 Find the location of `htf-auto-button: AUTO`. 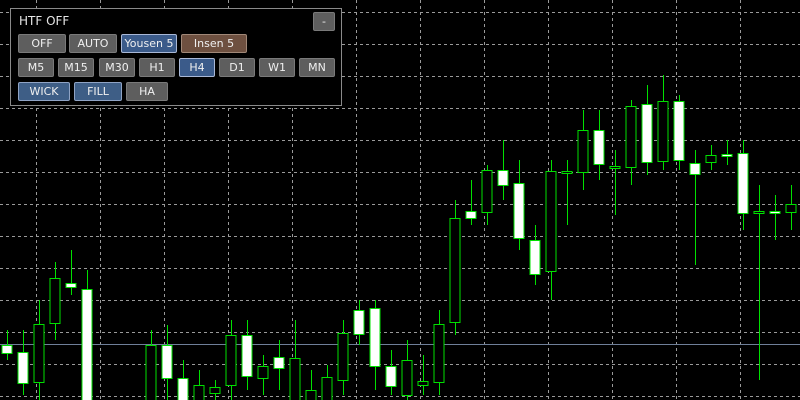

htf-auto-button: AUTO is located at coordinates (93, 43).